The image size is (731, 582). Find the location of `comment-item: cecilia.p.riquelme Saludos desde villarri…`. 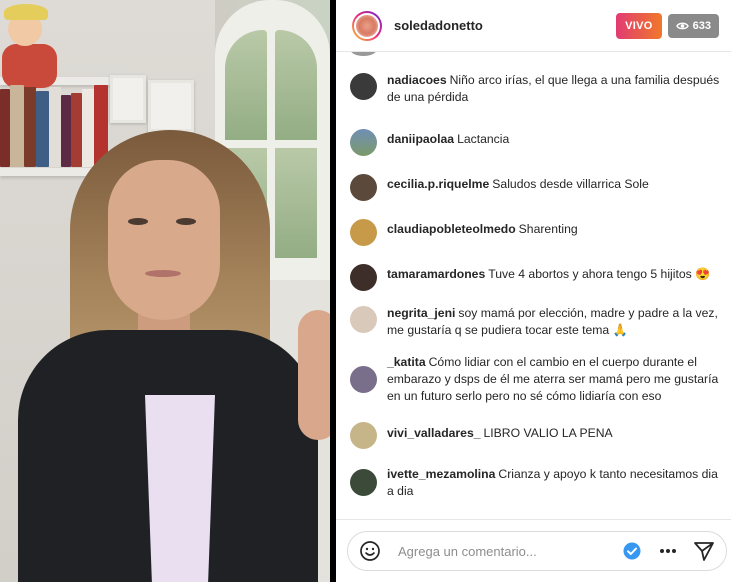

comment-item: cecilia.p.riquelme Saludos desde villarri… is located at coordinates (537, 187).